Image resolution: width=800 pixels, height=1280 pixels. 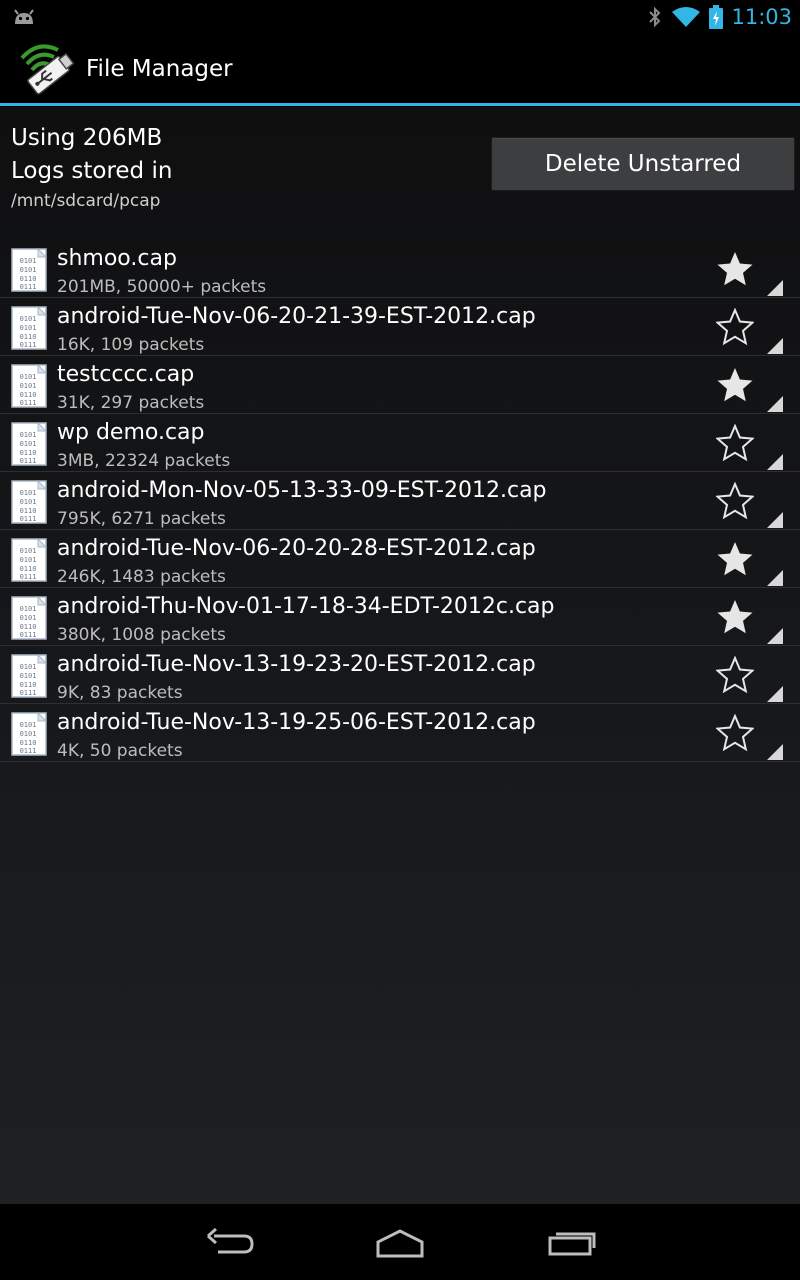 What do you see at coordinates (159, 69) in the screenshot?
I see `app-title: File Manager` at bounding box center [159, 69].